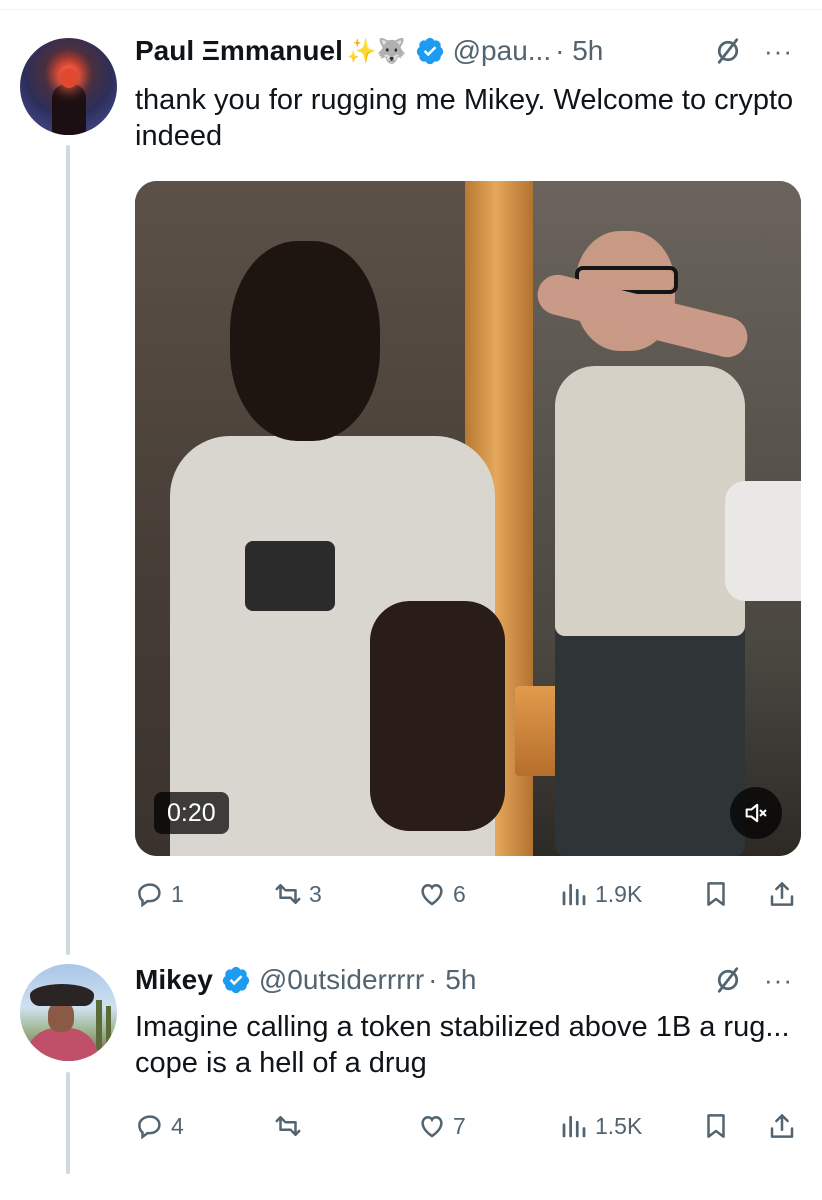 The image size is (822, 1200). Describe the element at coordinates (756, 813) in the screenshot. I see `mute-icon` at that location.